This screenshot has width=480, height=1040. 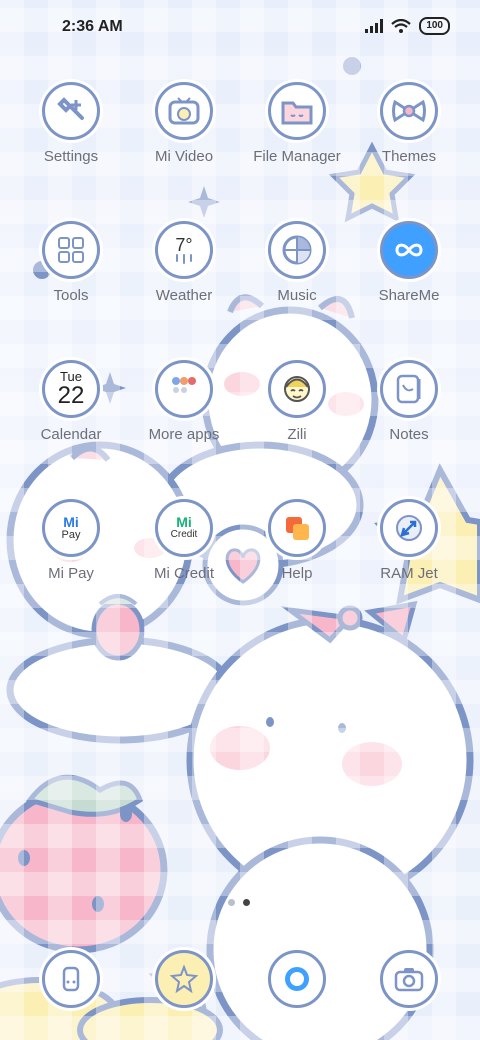 I want to click on app-mi-pay: Mi Pay Mi Pay, so click(x=71, y=540).